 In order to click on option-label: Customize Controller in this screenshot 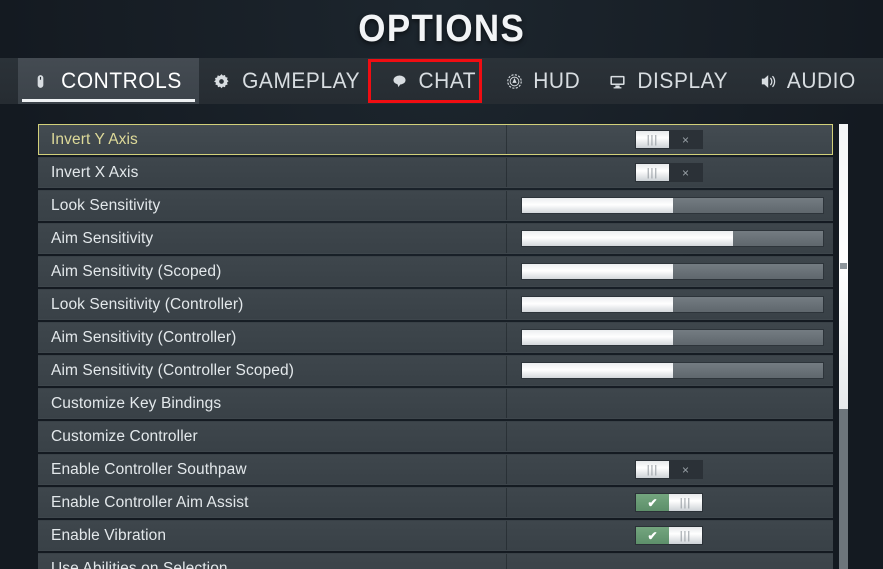, I will do `click(273, 436)`.